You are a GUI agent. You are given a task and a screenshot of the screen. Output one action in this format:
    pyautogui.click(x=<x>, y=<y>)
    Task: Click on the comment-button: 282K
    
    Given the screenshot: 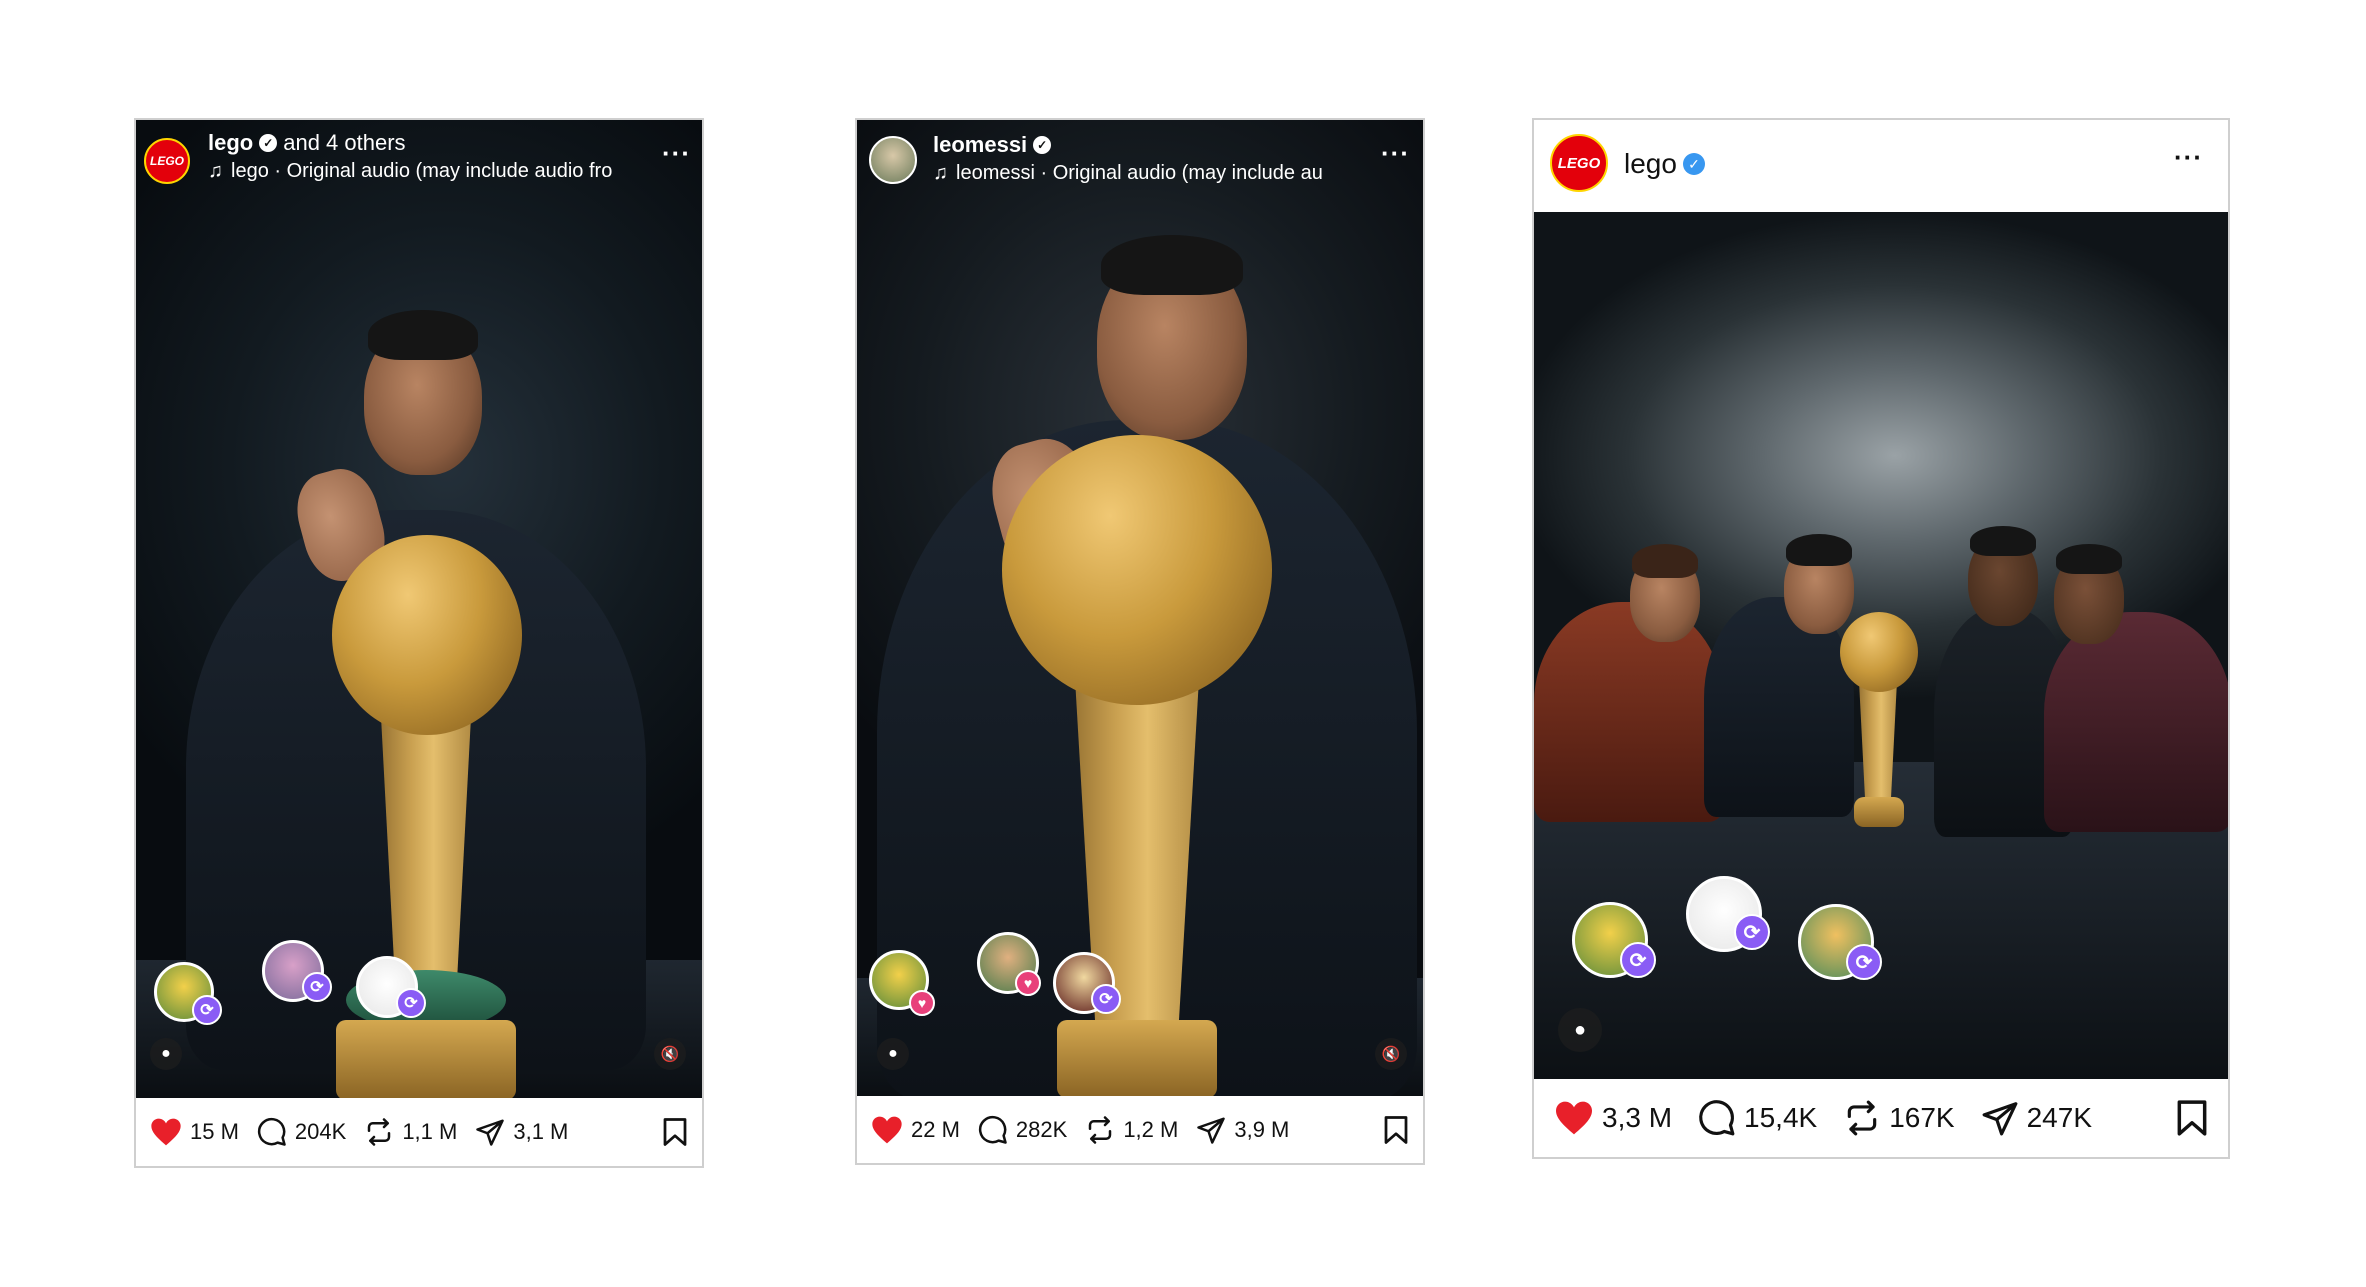 What is the action you would take?
    pyautogui.click(x=1022, y=1130)
    